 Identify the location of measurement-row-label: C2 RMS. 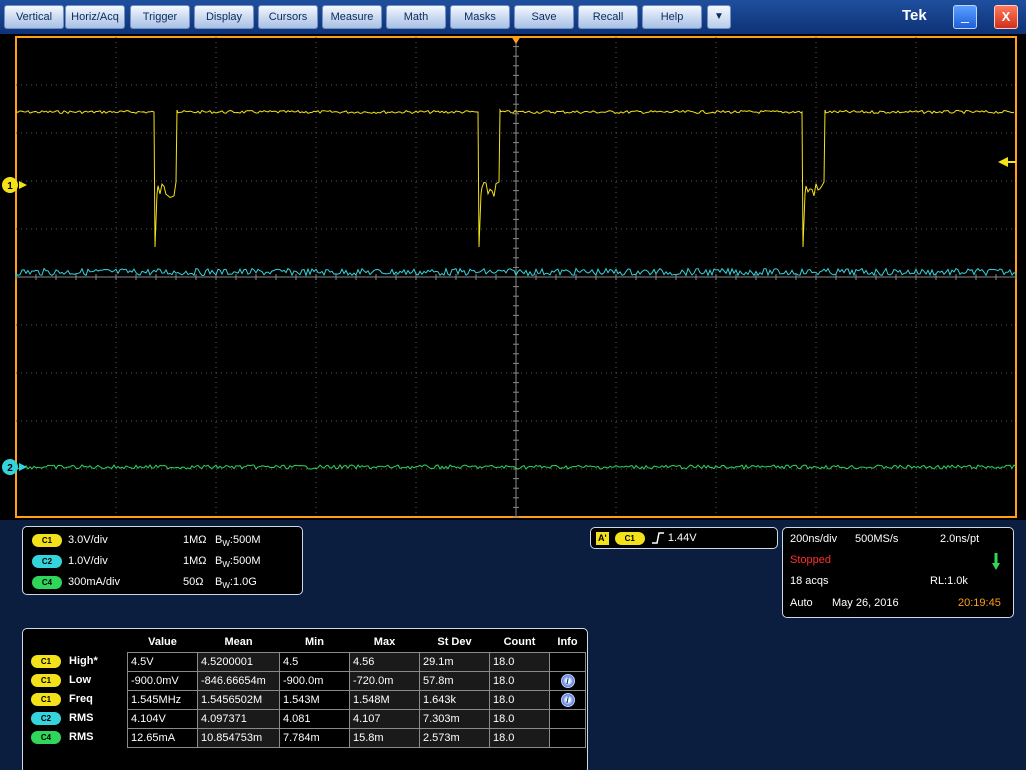
(62, 718).